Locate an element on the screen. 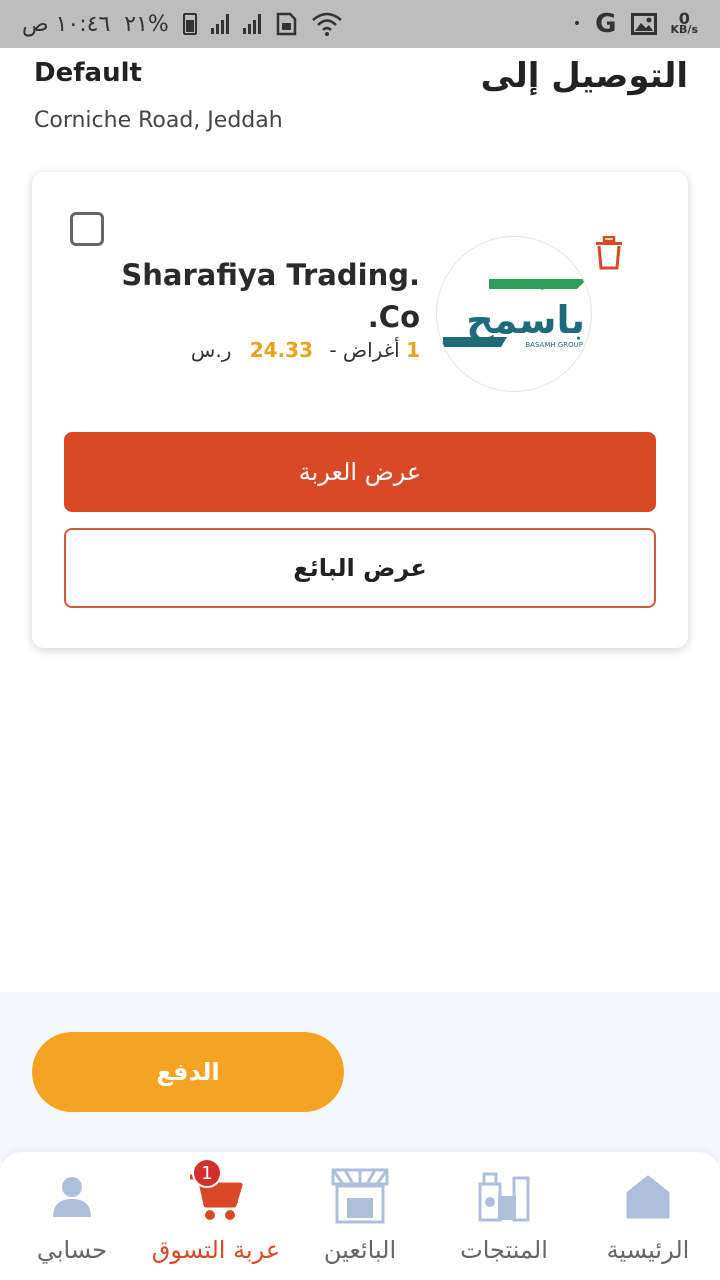  trash-icon is located at coordinates (609, 253).